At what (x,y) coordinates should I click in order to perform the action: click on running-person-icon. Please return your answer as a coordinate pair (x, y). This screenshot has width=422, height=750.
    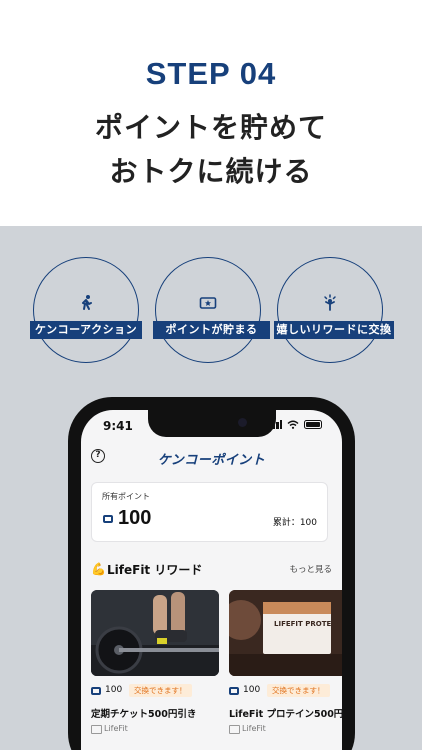
    Looking at the image, I should click on (87, 302).